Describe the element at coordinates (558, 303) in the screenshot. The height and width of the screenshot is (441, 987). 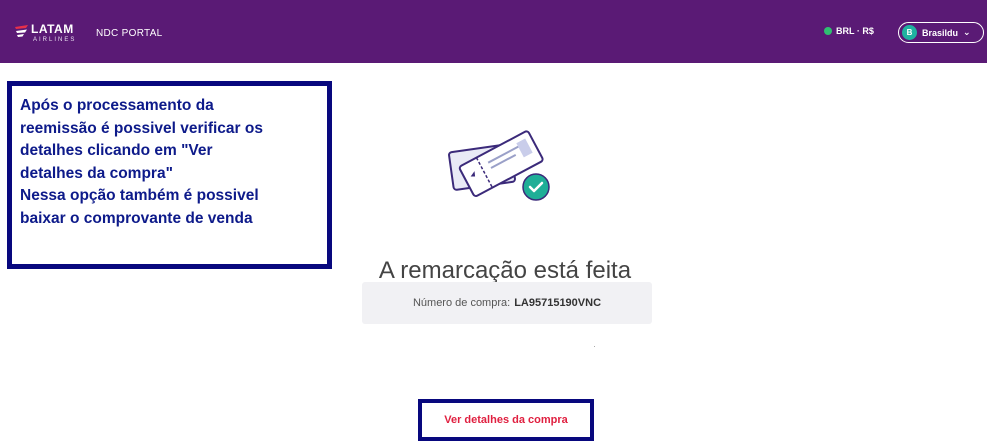
I see `purchase-number-value: LA95715190VNC` at that location.